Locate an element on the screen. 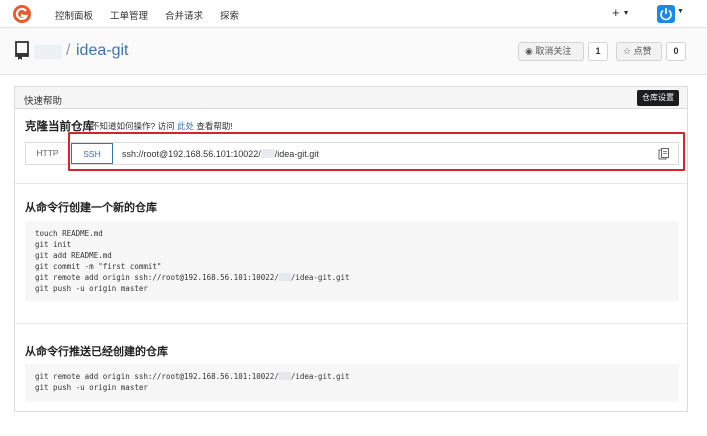  repo-name-link: idea-git is located at coordinates (102, 51).